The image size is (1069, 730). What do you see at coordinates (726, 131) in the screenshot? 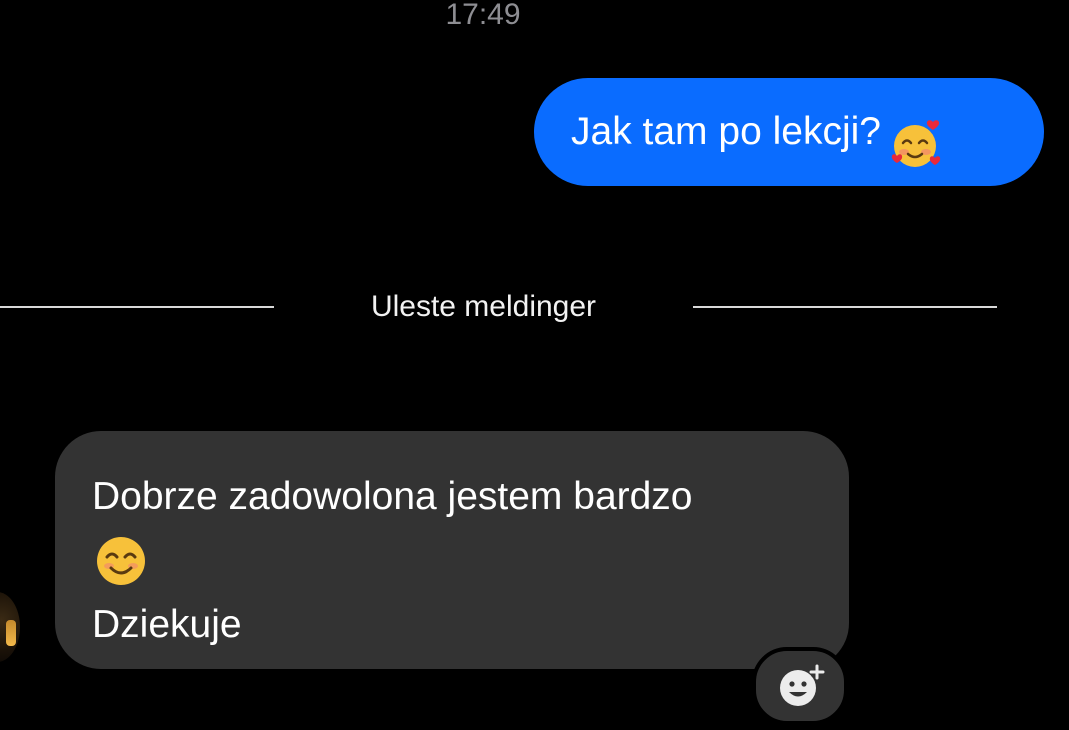
I see `outgoing-message-text: Jak tam po lekcji?` at bounding box center [726, 131].